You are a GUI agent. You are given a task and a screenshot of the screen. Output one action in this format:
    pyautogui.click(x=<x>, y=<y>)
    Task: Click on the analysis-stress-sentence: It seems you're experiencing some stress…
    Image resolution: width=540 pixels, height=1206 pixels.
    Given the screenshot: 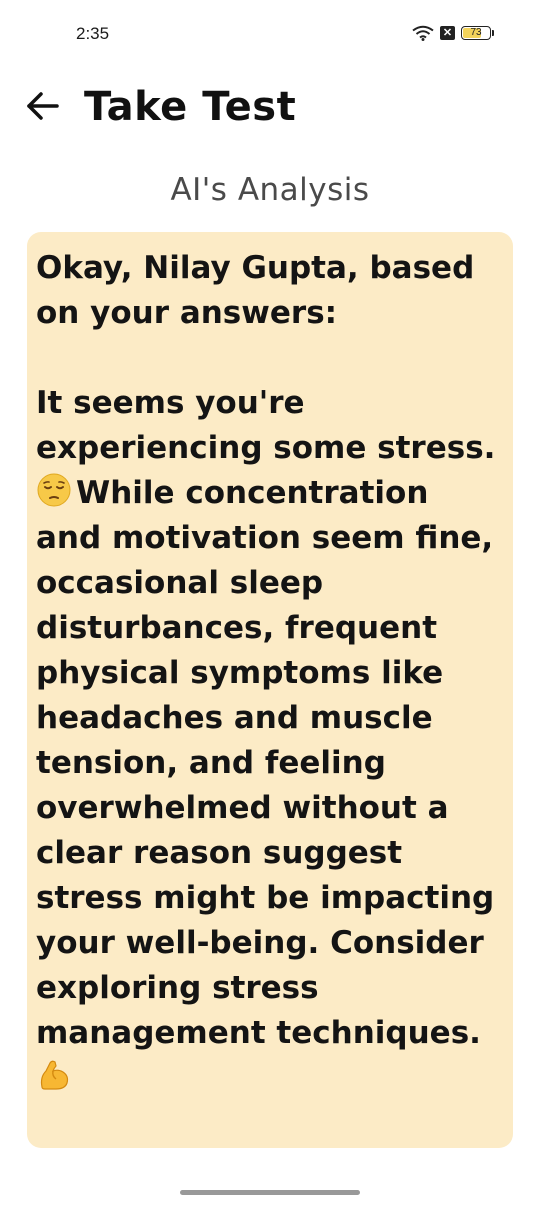 What is the action you would take?
    pyautogui.click(x=266, y=425)
    